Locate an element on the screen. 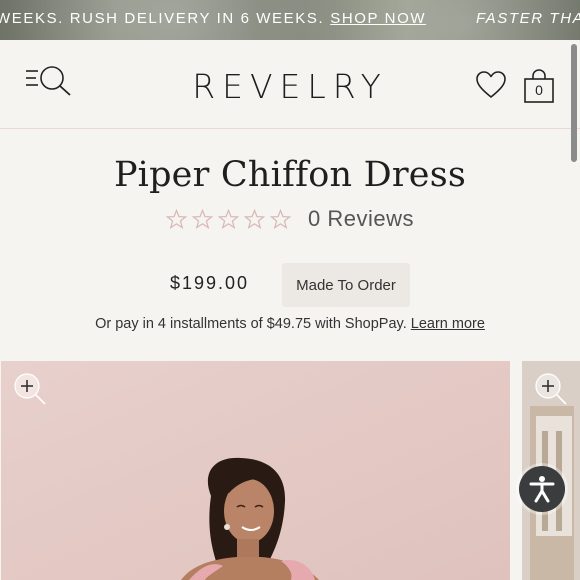  heart-icon is located at coordinates (491, 84).